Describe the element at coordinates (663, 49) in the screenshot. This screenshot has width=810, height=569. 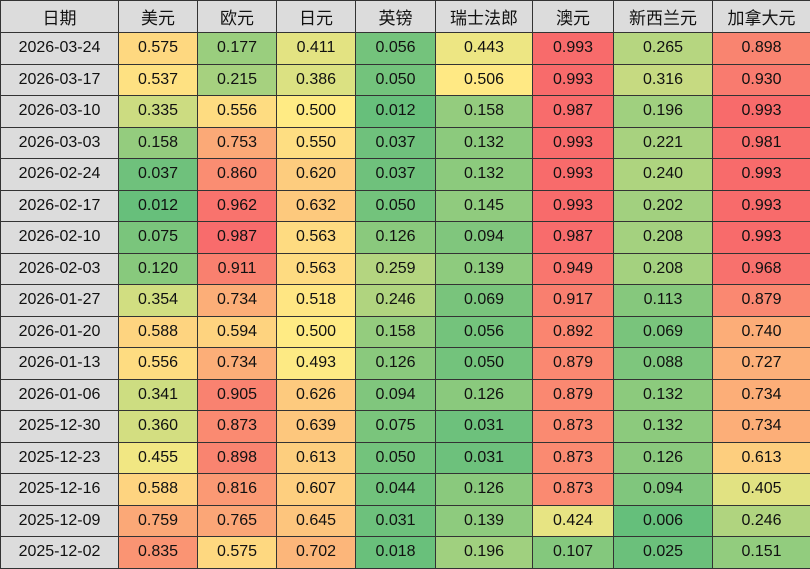
I see `heatmap-cell: 0.265` at that location.